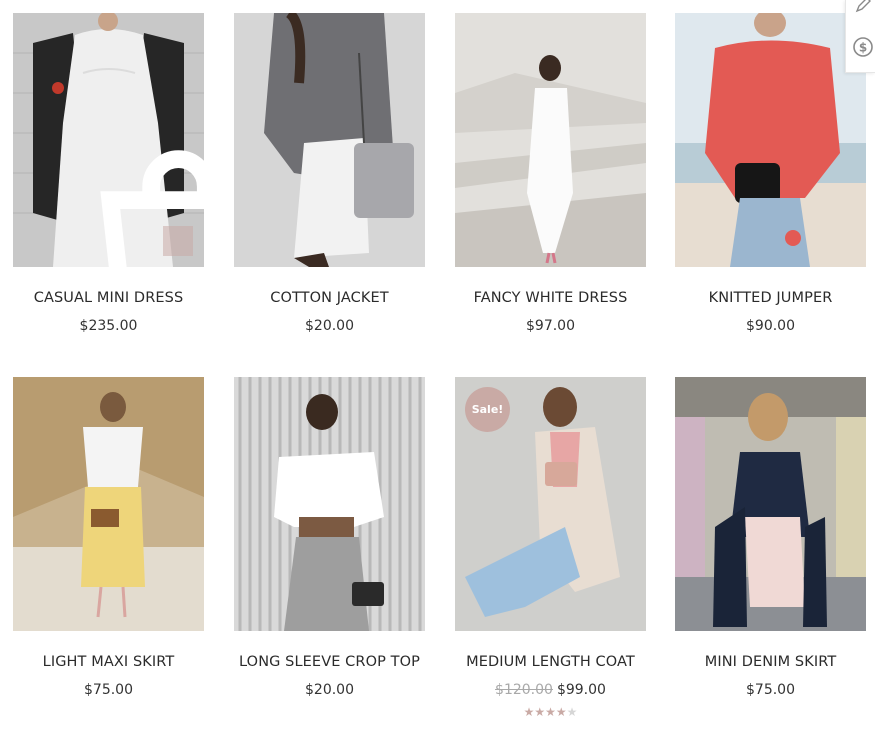  What do you see at coordinates (770, 298) in the screenshot?
I see `product-title: KNITTED JUMPER` at bounding box center [770, 298].